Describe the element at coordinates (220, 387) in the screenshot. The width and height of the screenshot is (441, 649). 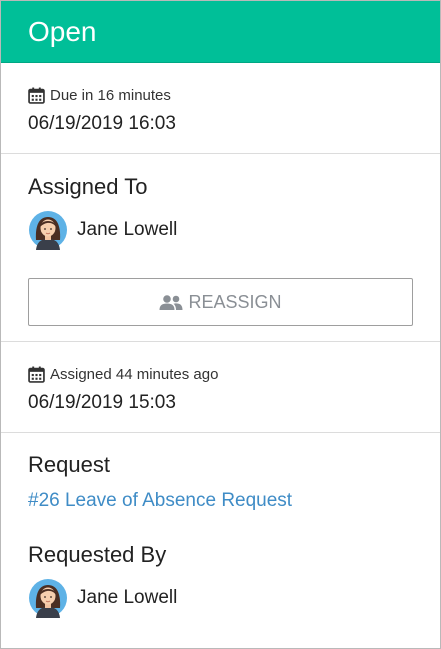
I see `assigned-time-section: Assigned 44 minutes ago 06/19/2019 15:03` at that location.